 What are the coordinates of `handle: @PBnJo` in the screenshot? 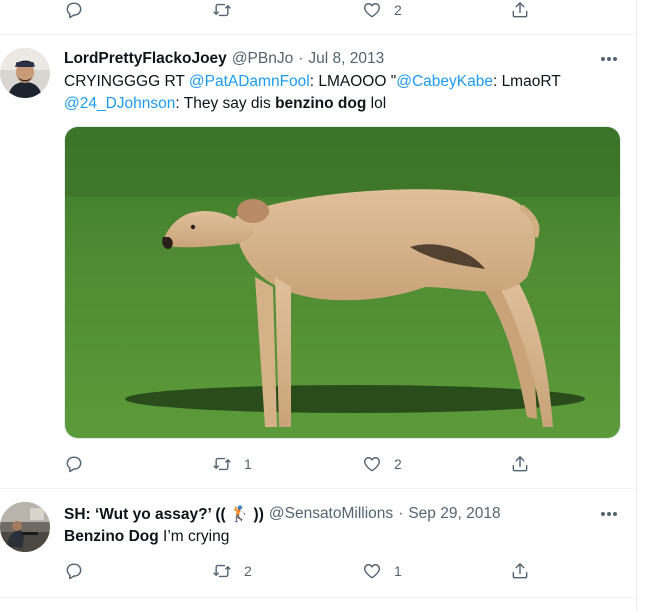 It's located at (262, 59).